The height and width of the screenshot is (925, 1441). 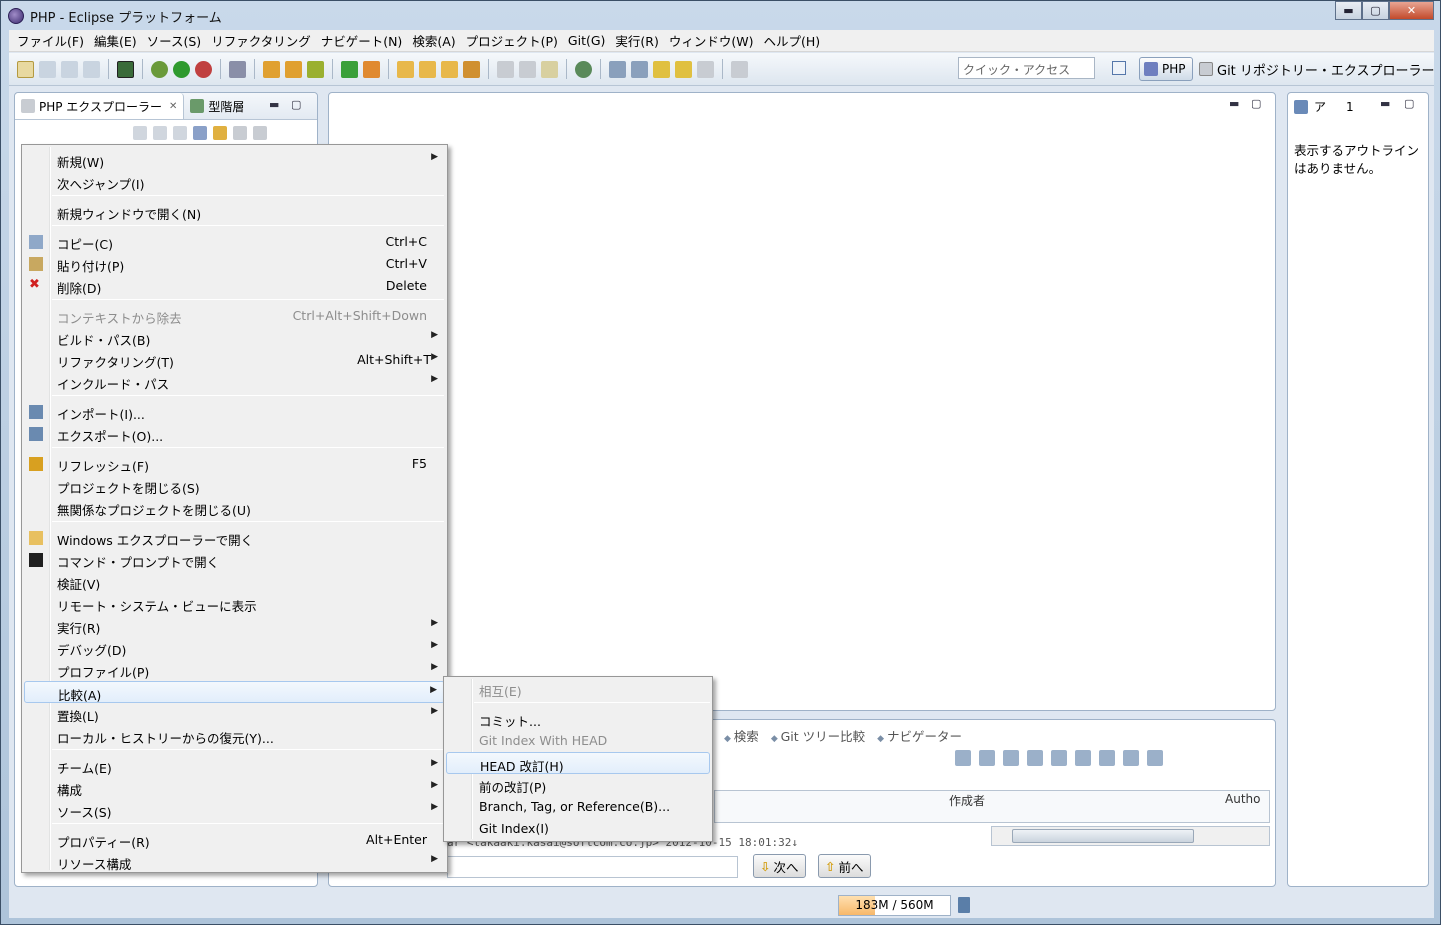 What do you see at coordinates (217, 106) in the screenshot?
I see `tab-type-hierarchy: 型階層` at bounding box center [217, 106].